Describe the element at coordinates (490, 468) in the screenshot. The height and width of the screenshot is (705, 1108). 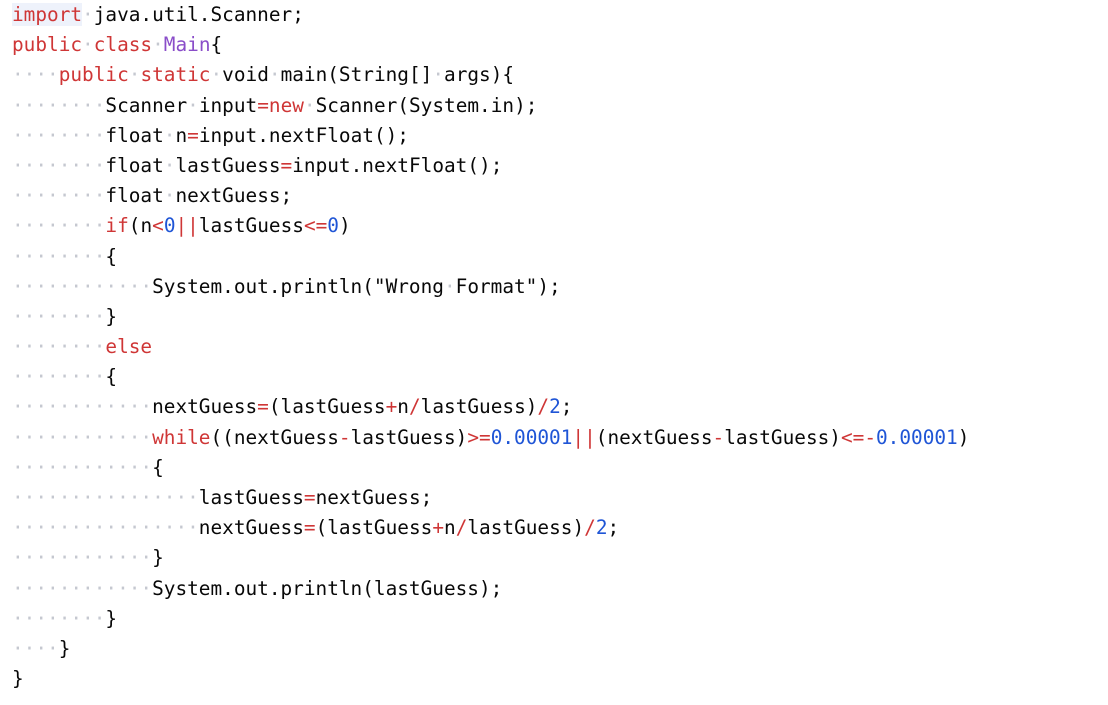
I see `code-line: ············{` at that location.